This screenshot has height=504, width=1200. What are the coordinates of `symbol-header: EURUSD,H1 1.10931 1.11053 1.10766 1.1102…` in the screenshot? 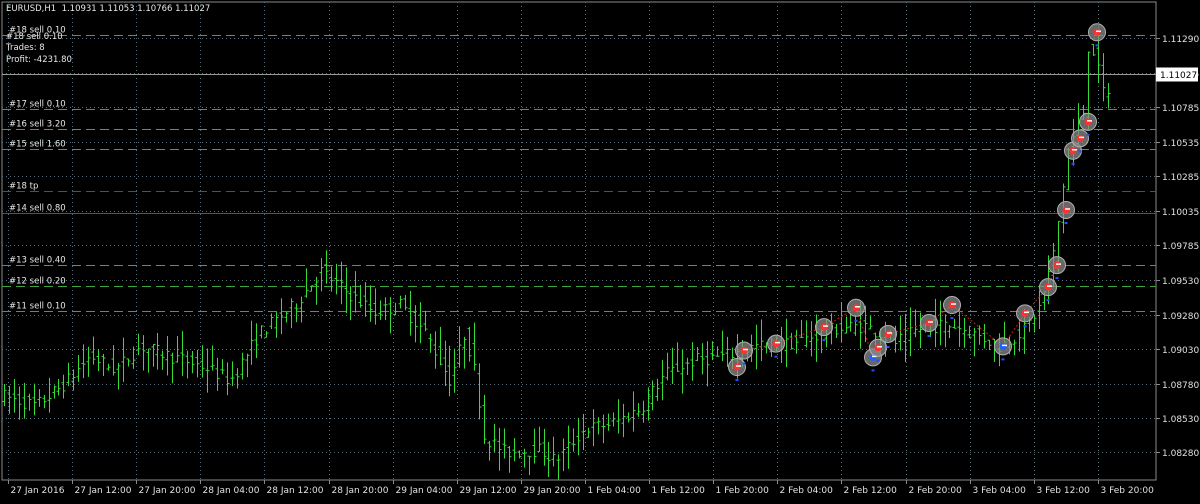 It's located at (108, 9).